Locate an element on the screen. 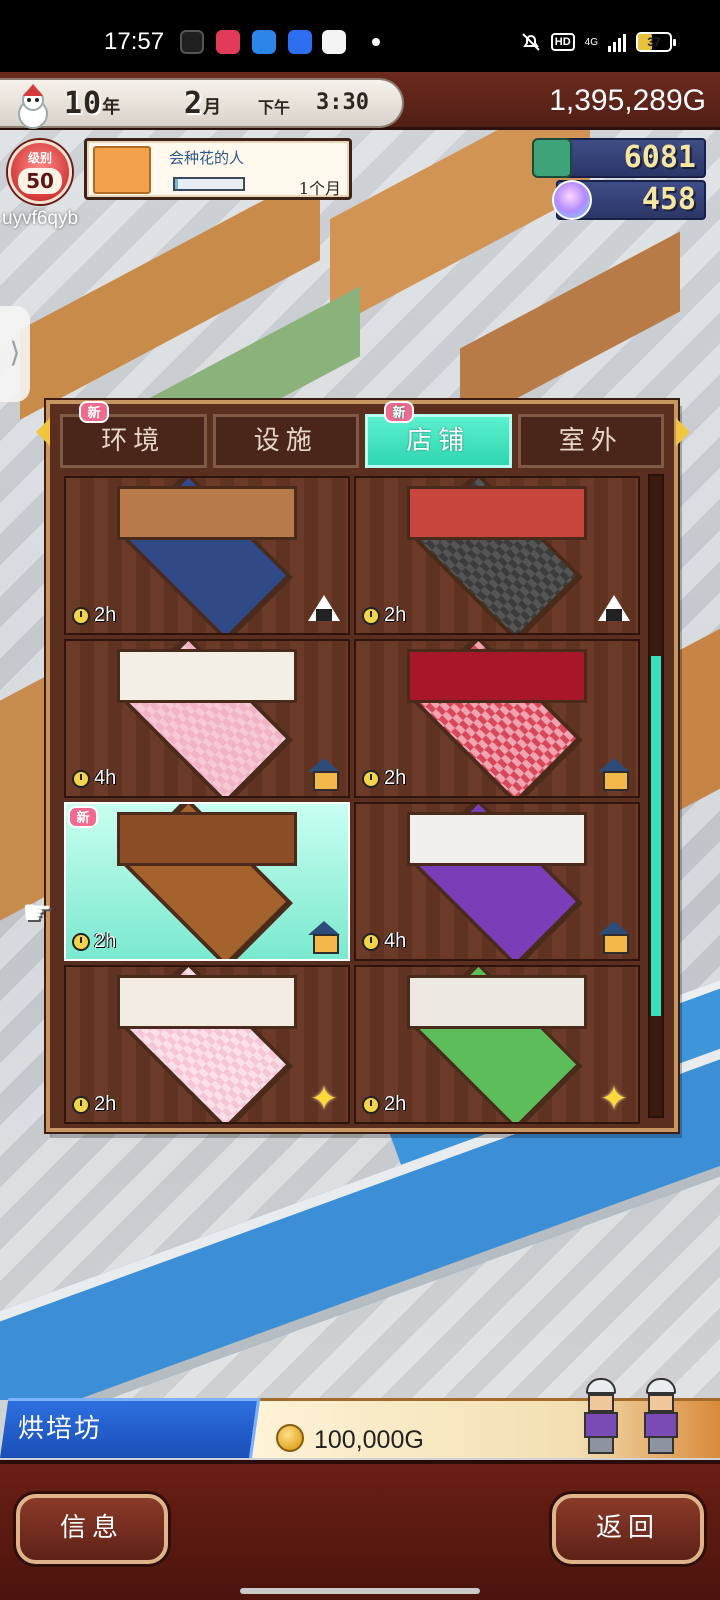 The height and width of the screenshot is (1600, 720). rank-label: 级别 is located at coordinates (39, 158).